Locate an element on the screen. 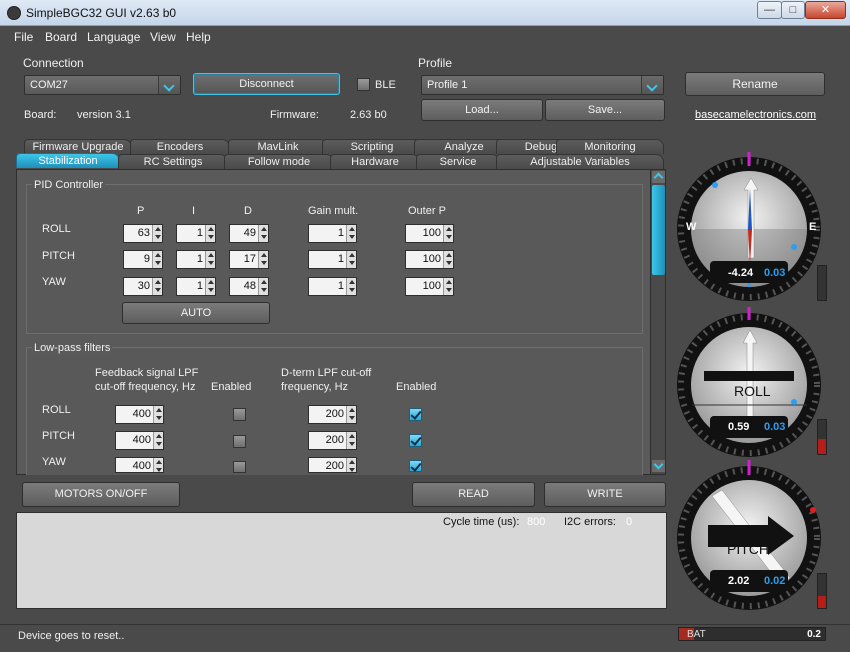 The image size is (850, 652). menu-file: File is located at coordinates (23, 37).